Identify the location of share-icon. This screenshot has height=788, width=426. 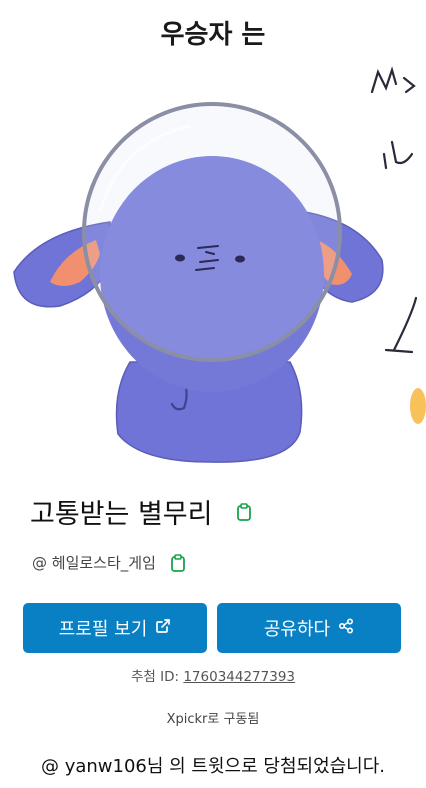
(346, 628).